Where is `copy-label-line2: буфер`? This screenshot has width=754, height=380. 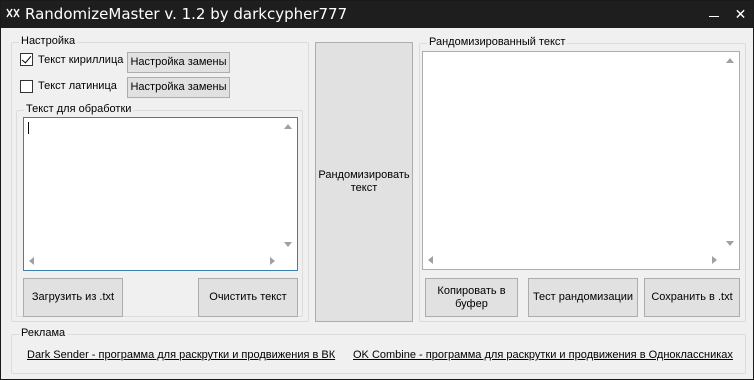
copy-label-line2: буфер is located at coordinates (471, 303).